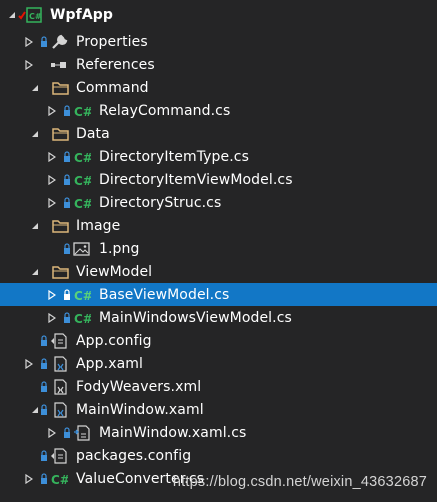  I want to click on references-icon, so click(58, 64).